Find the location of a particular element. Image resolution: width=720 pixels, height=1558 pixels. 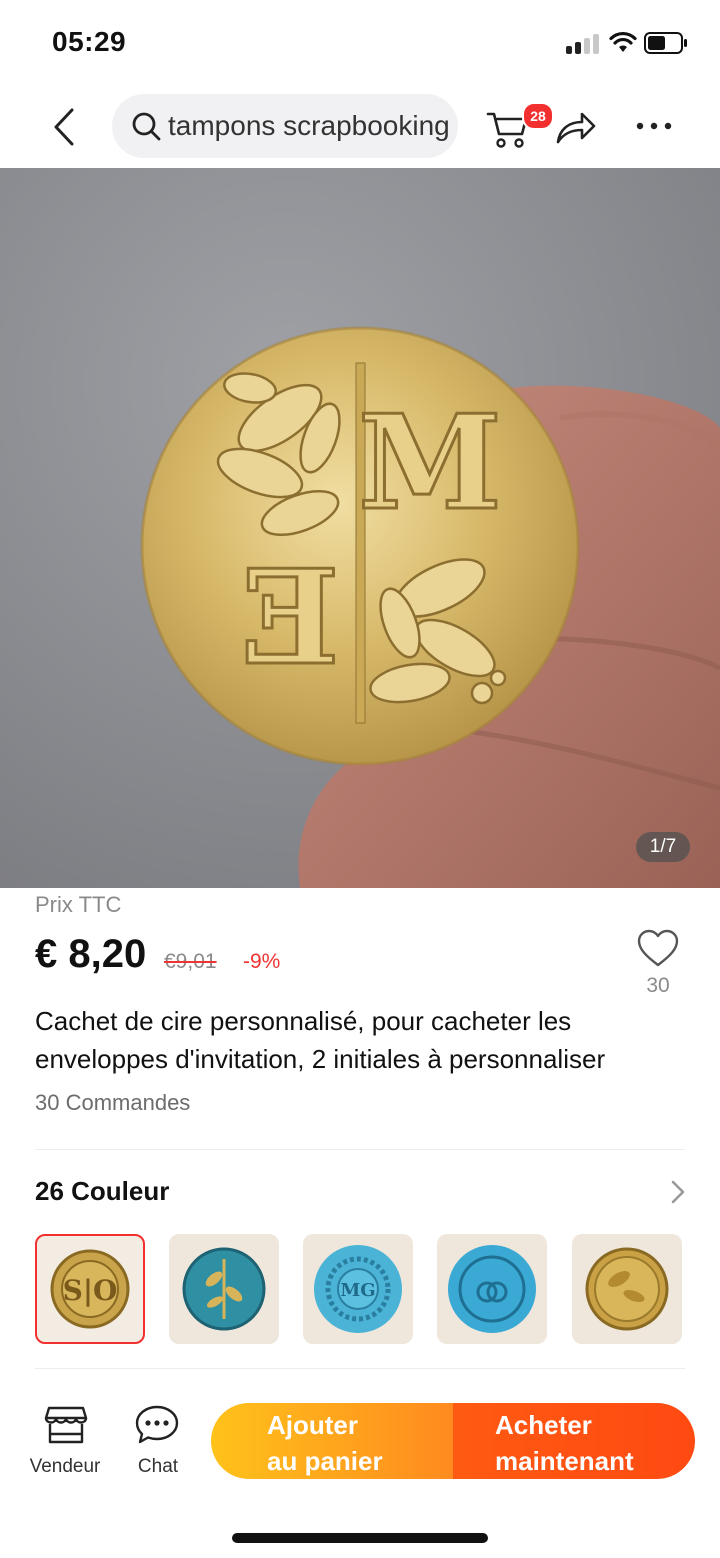

wishlist-count: 30 is located at coordinates (658, 985).